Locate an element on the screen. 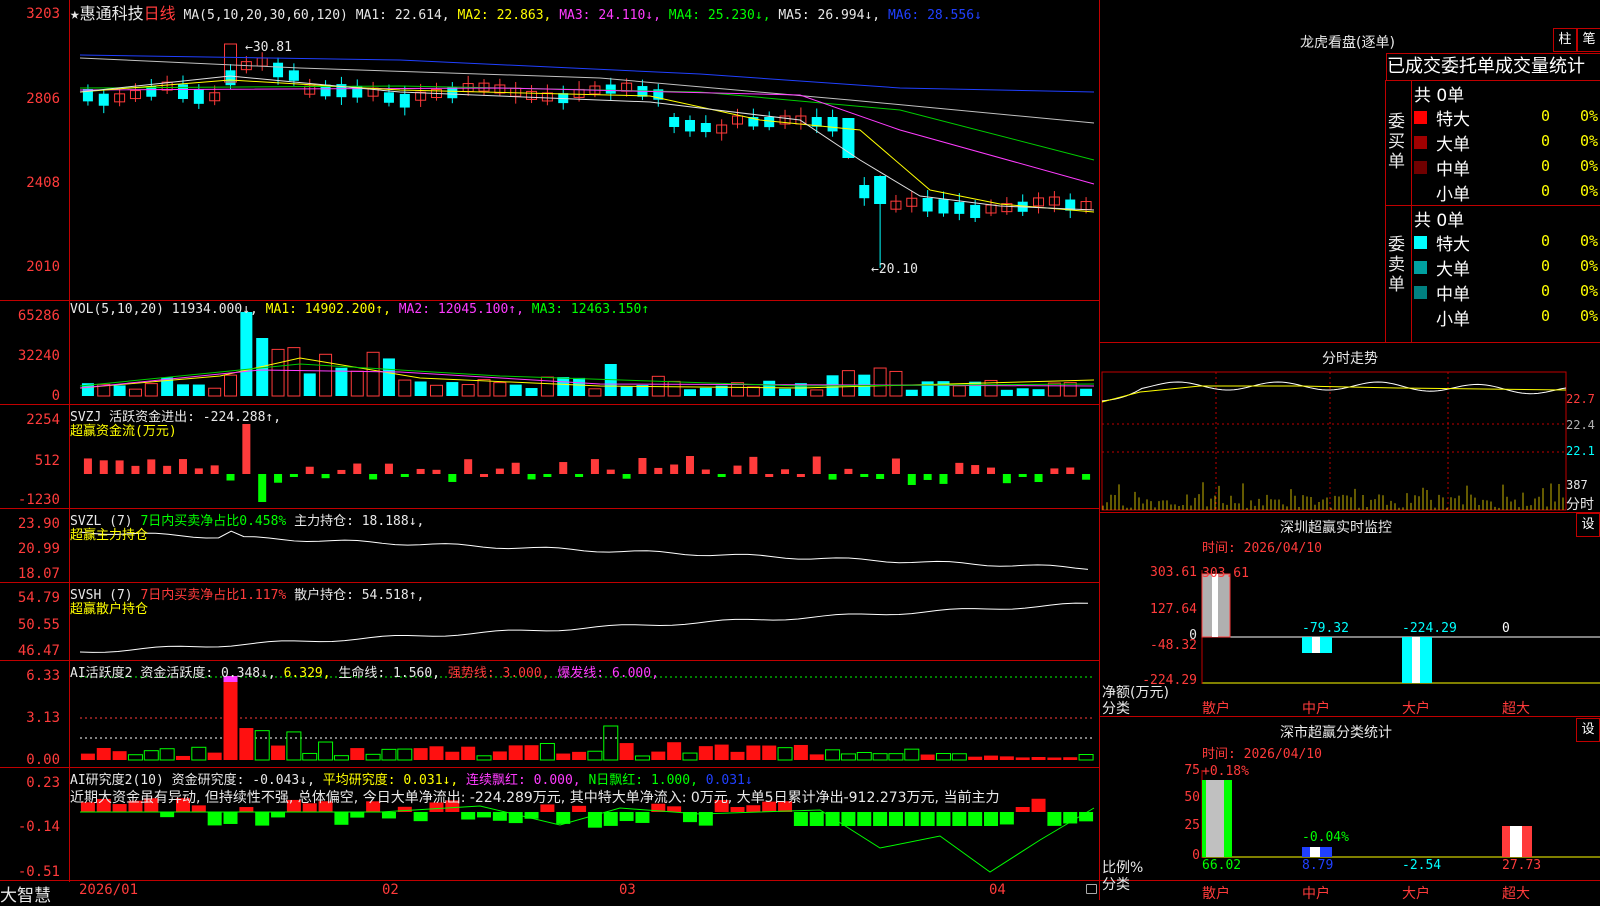 The height and width of the screenshot is (906, 1600). ai-activity-value: 资金活跃度: 0.348↓, is located at coordinates (208, 673).